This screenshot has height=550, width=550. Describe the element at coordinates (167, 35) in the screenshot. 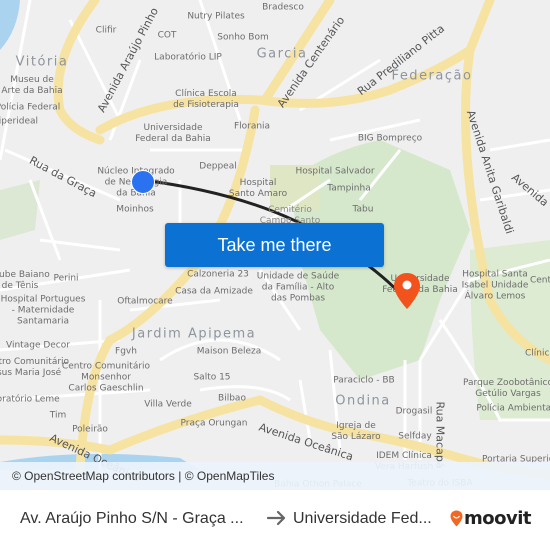

I see `poi-label: COT` at that location.